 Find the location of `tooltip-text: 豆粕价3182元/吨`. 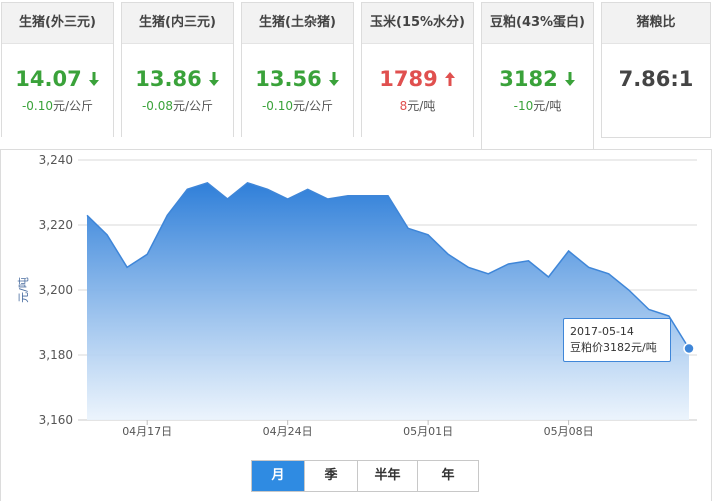

tooltip-text: 豆粕价3182元/吨 is located at coordinates (613, 347).